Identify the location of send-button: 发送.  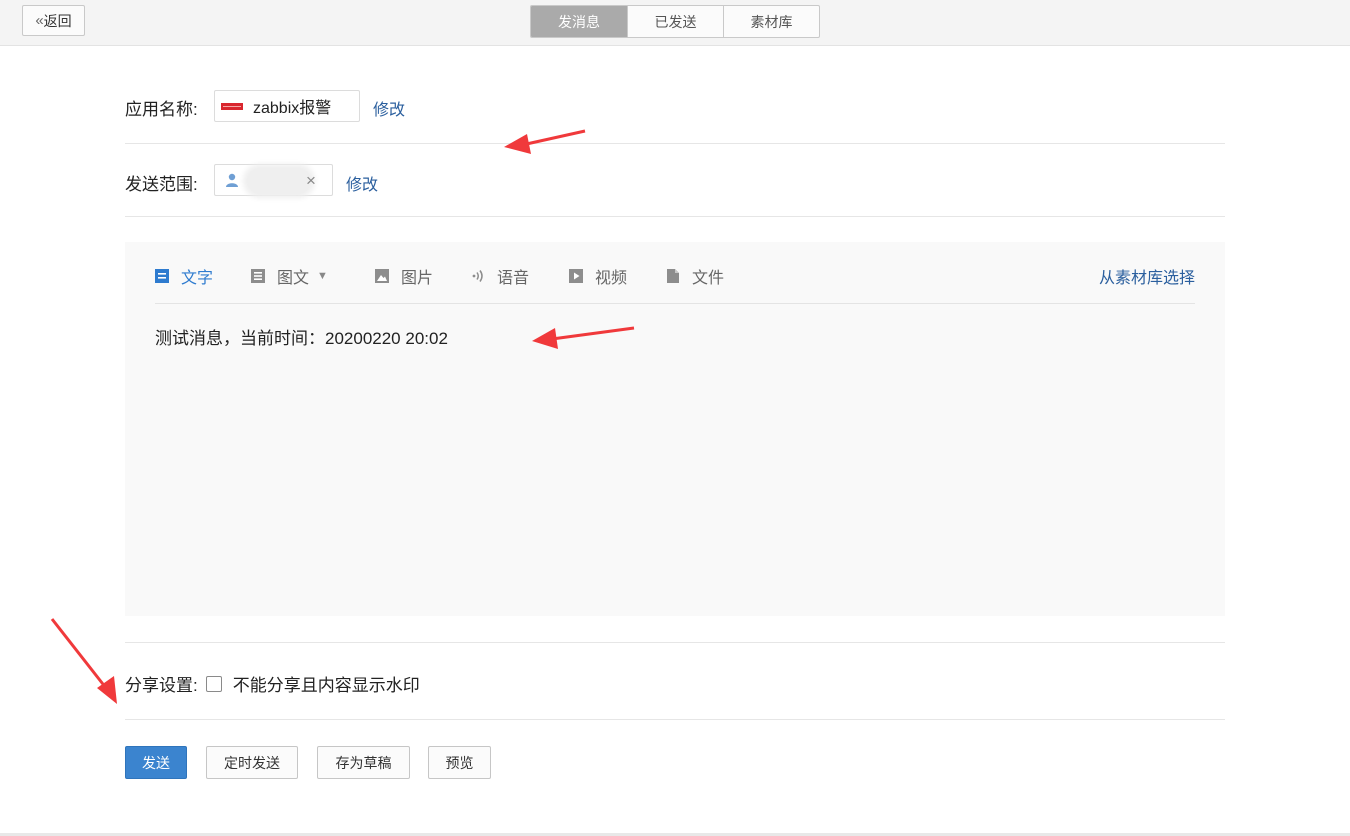
(156, 762).